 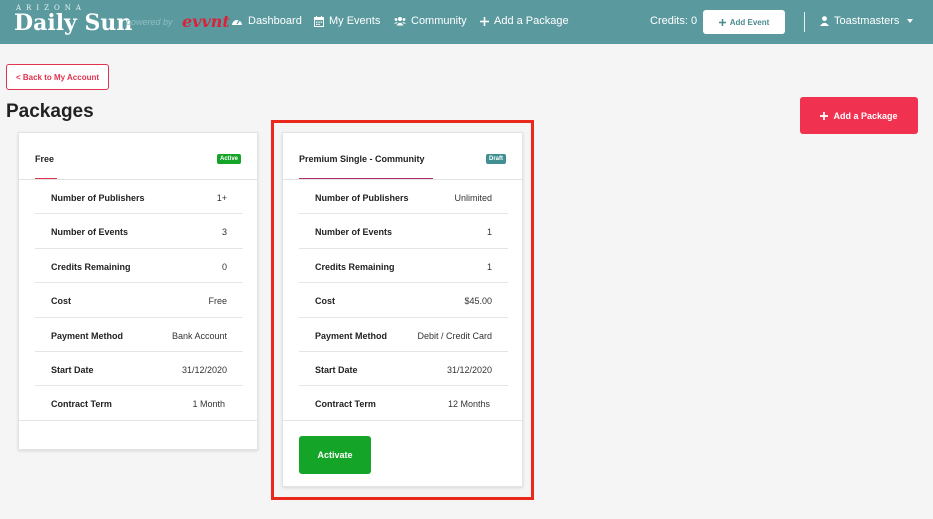 I want to click on nav-community-label: Community, so click(x=439, y=21).